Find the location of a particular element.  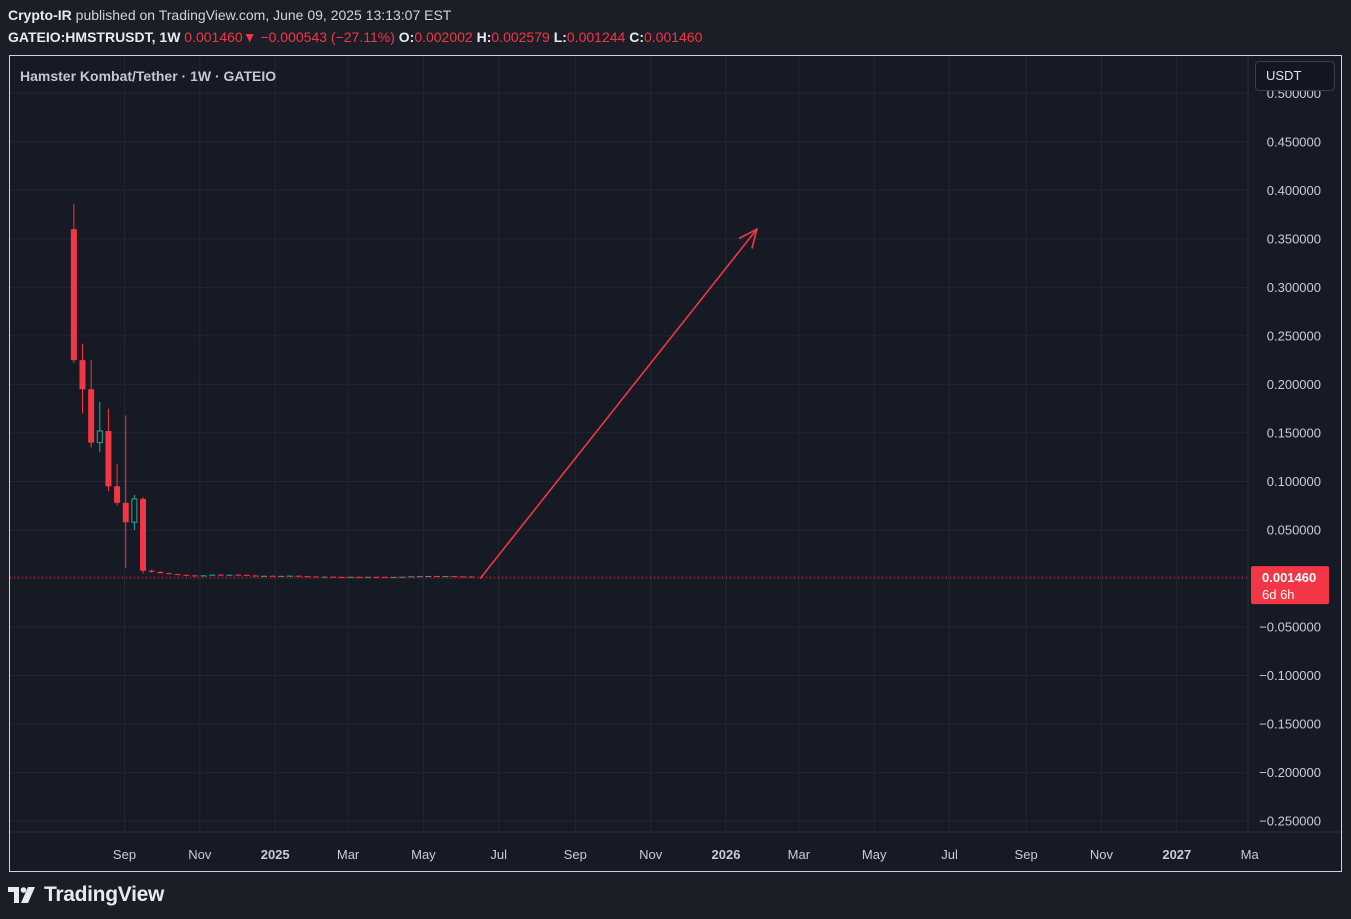

y-tick-label: 0.450000 is located at coordinates (1294, 141).